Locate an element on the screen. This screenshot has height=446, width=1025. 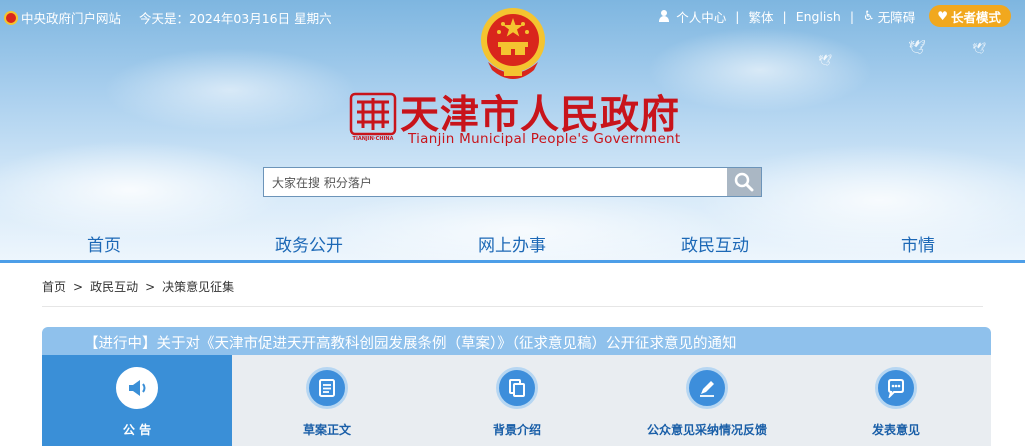
tab-announcement: 公 告 is located at coordinates (137, 400).